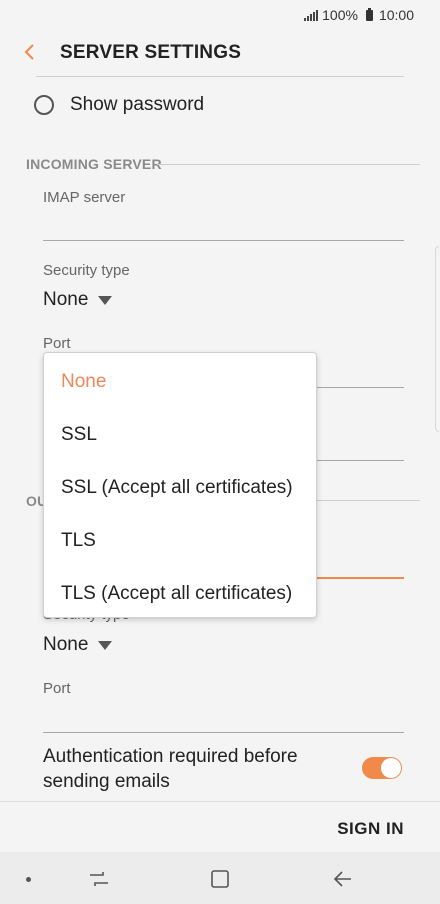  Describe the element at coordinates (220, 76) in the screenshot. I see `field-underline` at that location.